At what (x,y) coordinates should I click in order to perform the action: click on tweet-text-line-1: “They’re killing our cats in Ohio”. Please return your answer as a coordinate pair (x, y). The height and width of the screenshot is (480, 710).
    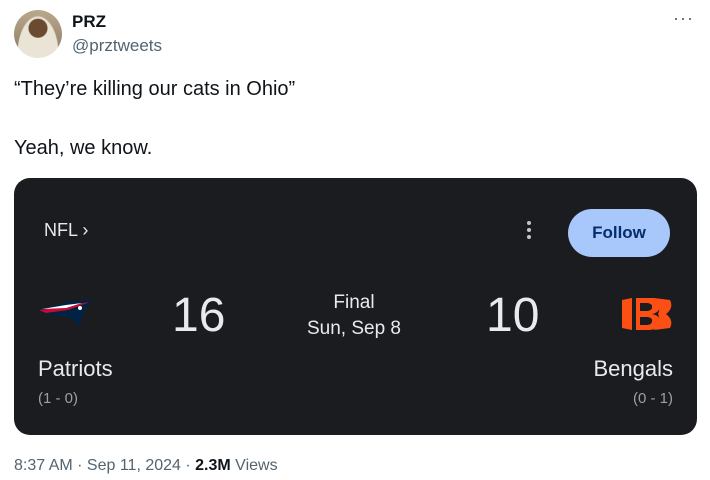
    Looking at the image, I should click on (155, 89).